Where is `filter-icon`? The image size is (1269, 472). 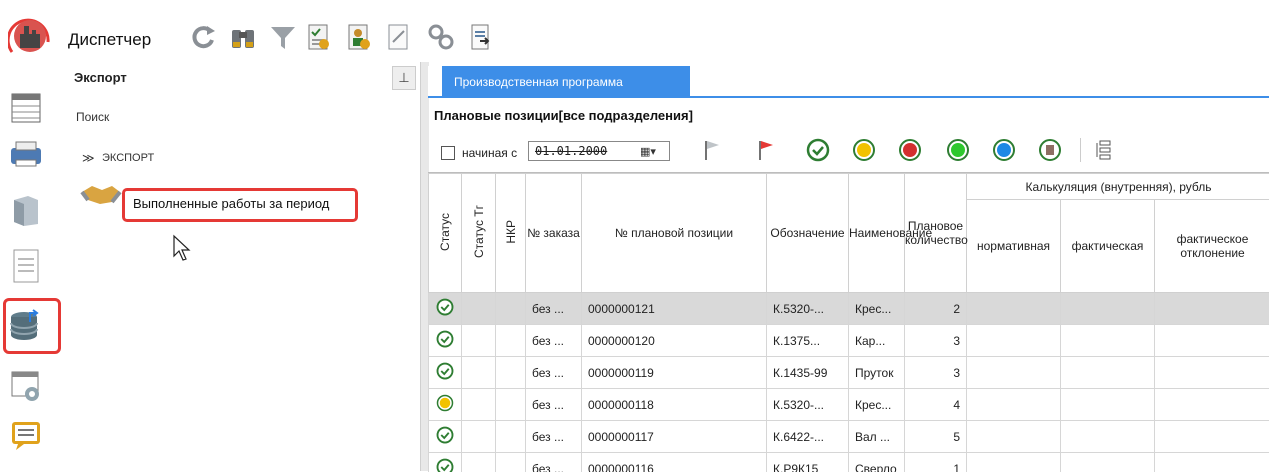
filter-icon is located at coordinates (283, 37).